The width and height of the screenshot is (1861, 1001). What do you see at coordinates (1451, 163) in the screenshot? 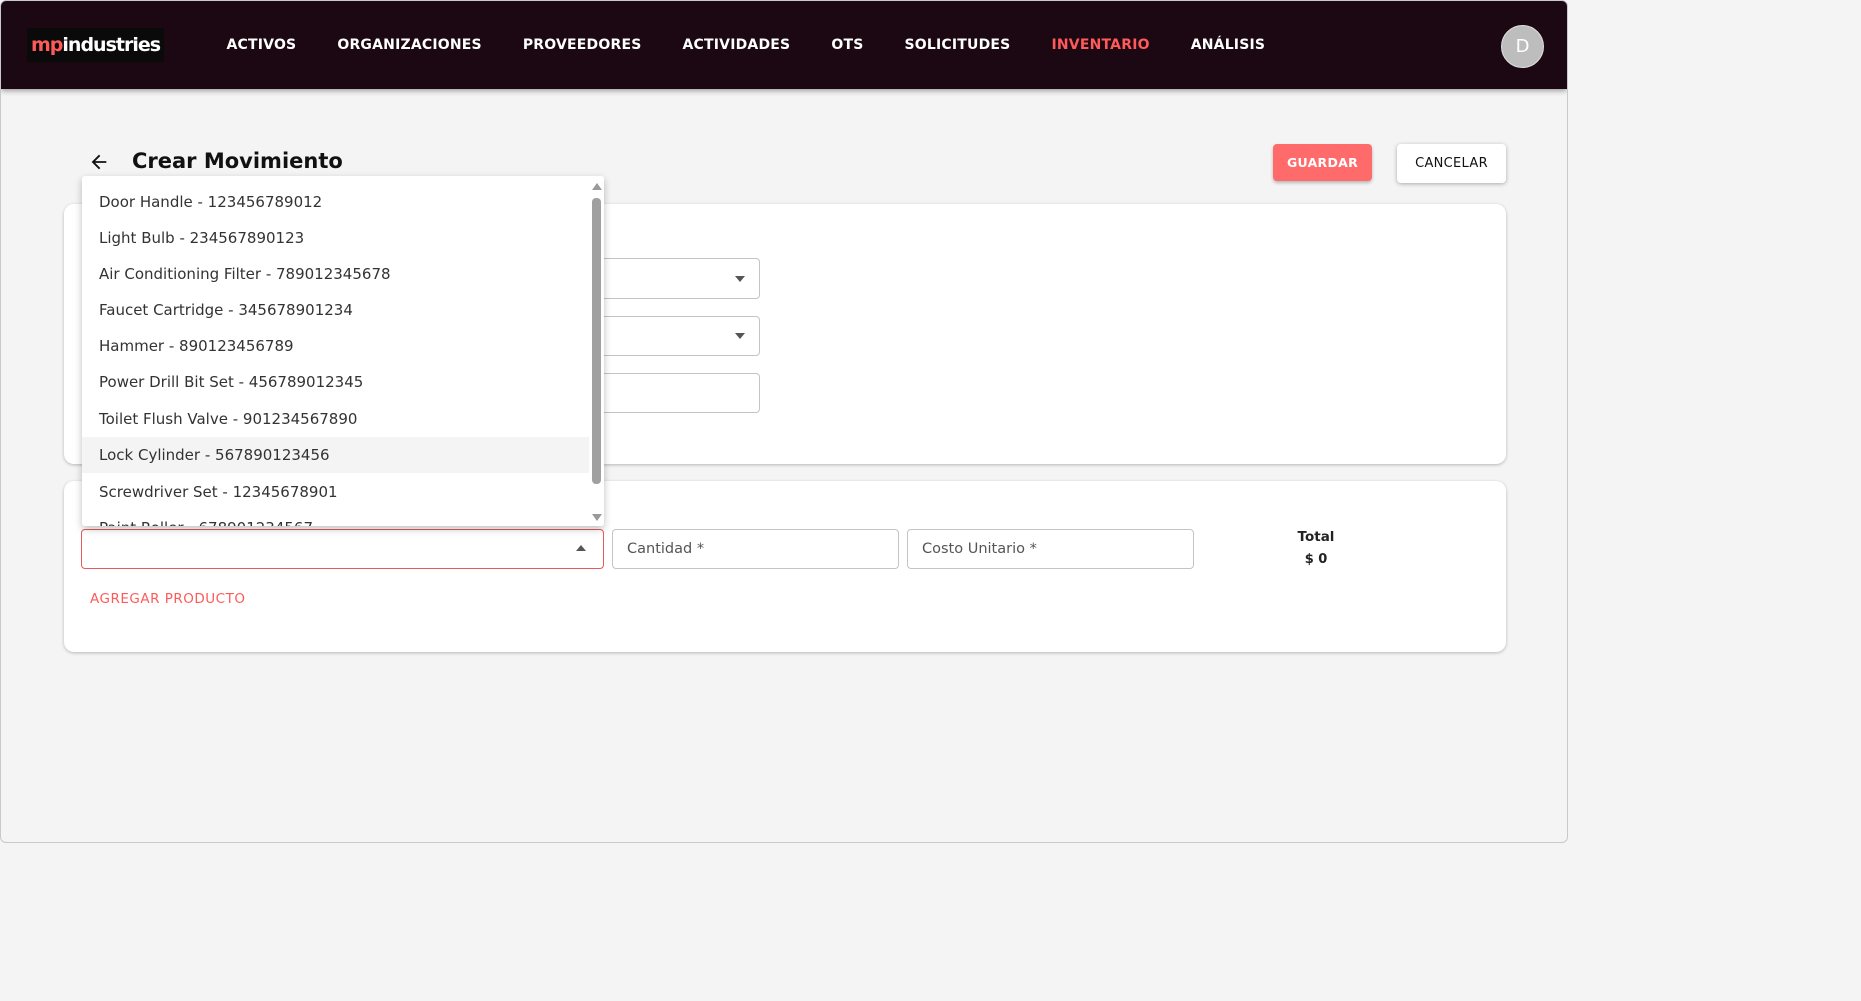
I see `cancel-button: CANCELAR` at bounding box center [1451, 163].